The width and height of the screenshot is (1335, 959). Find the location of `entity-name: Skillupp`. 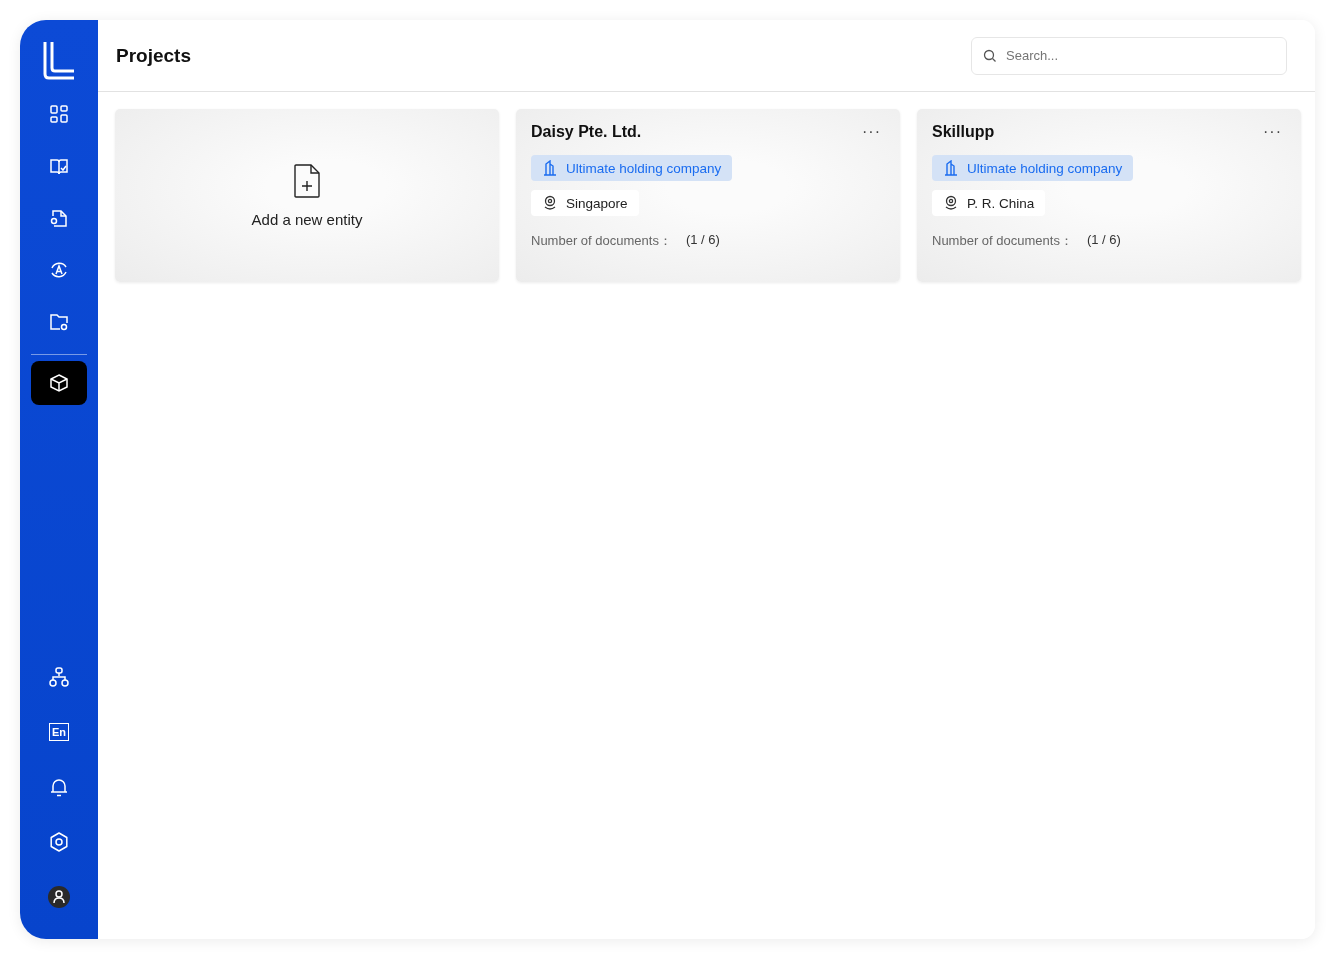

entity-name: Skillupp is located at coordinates (963, 132).